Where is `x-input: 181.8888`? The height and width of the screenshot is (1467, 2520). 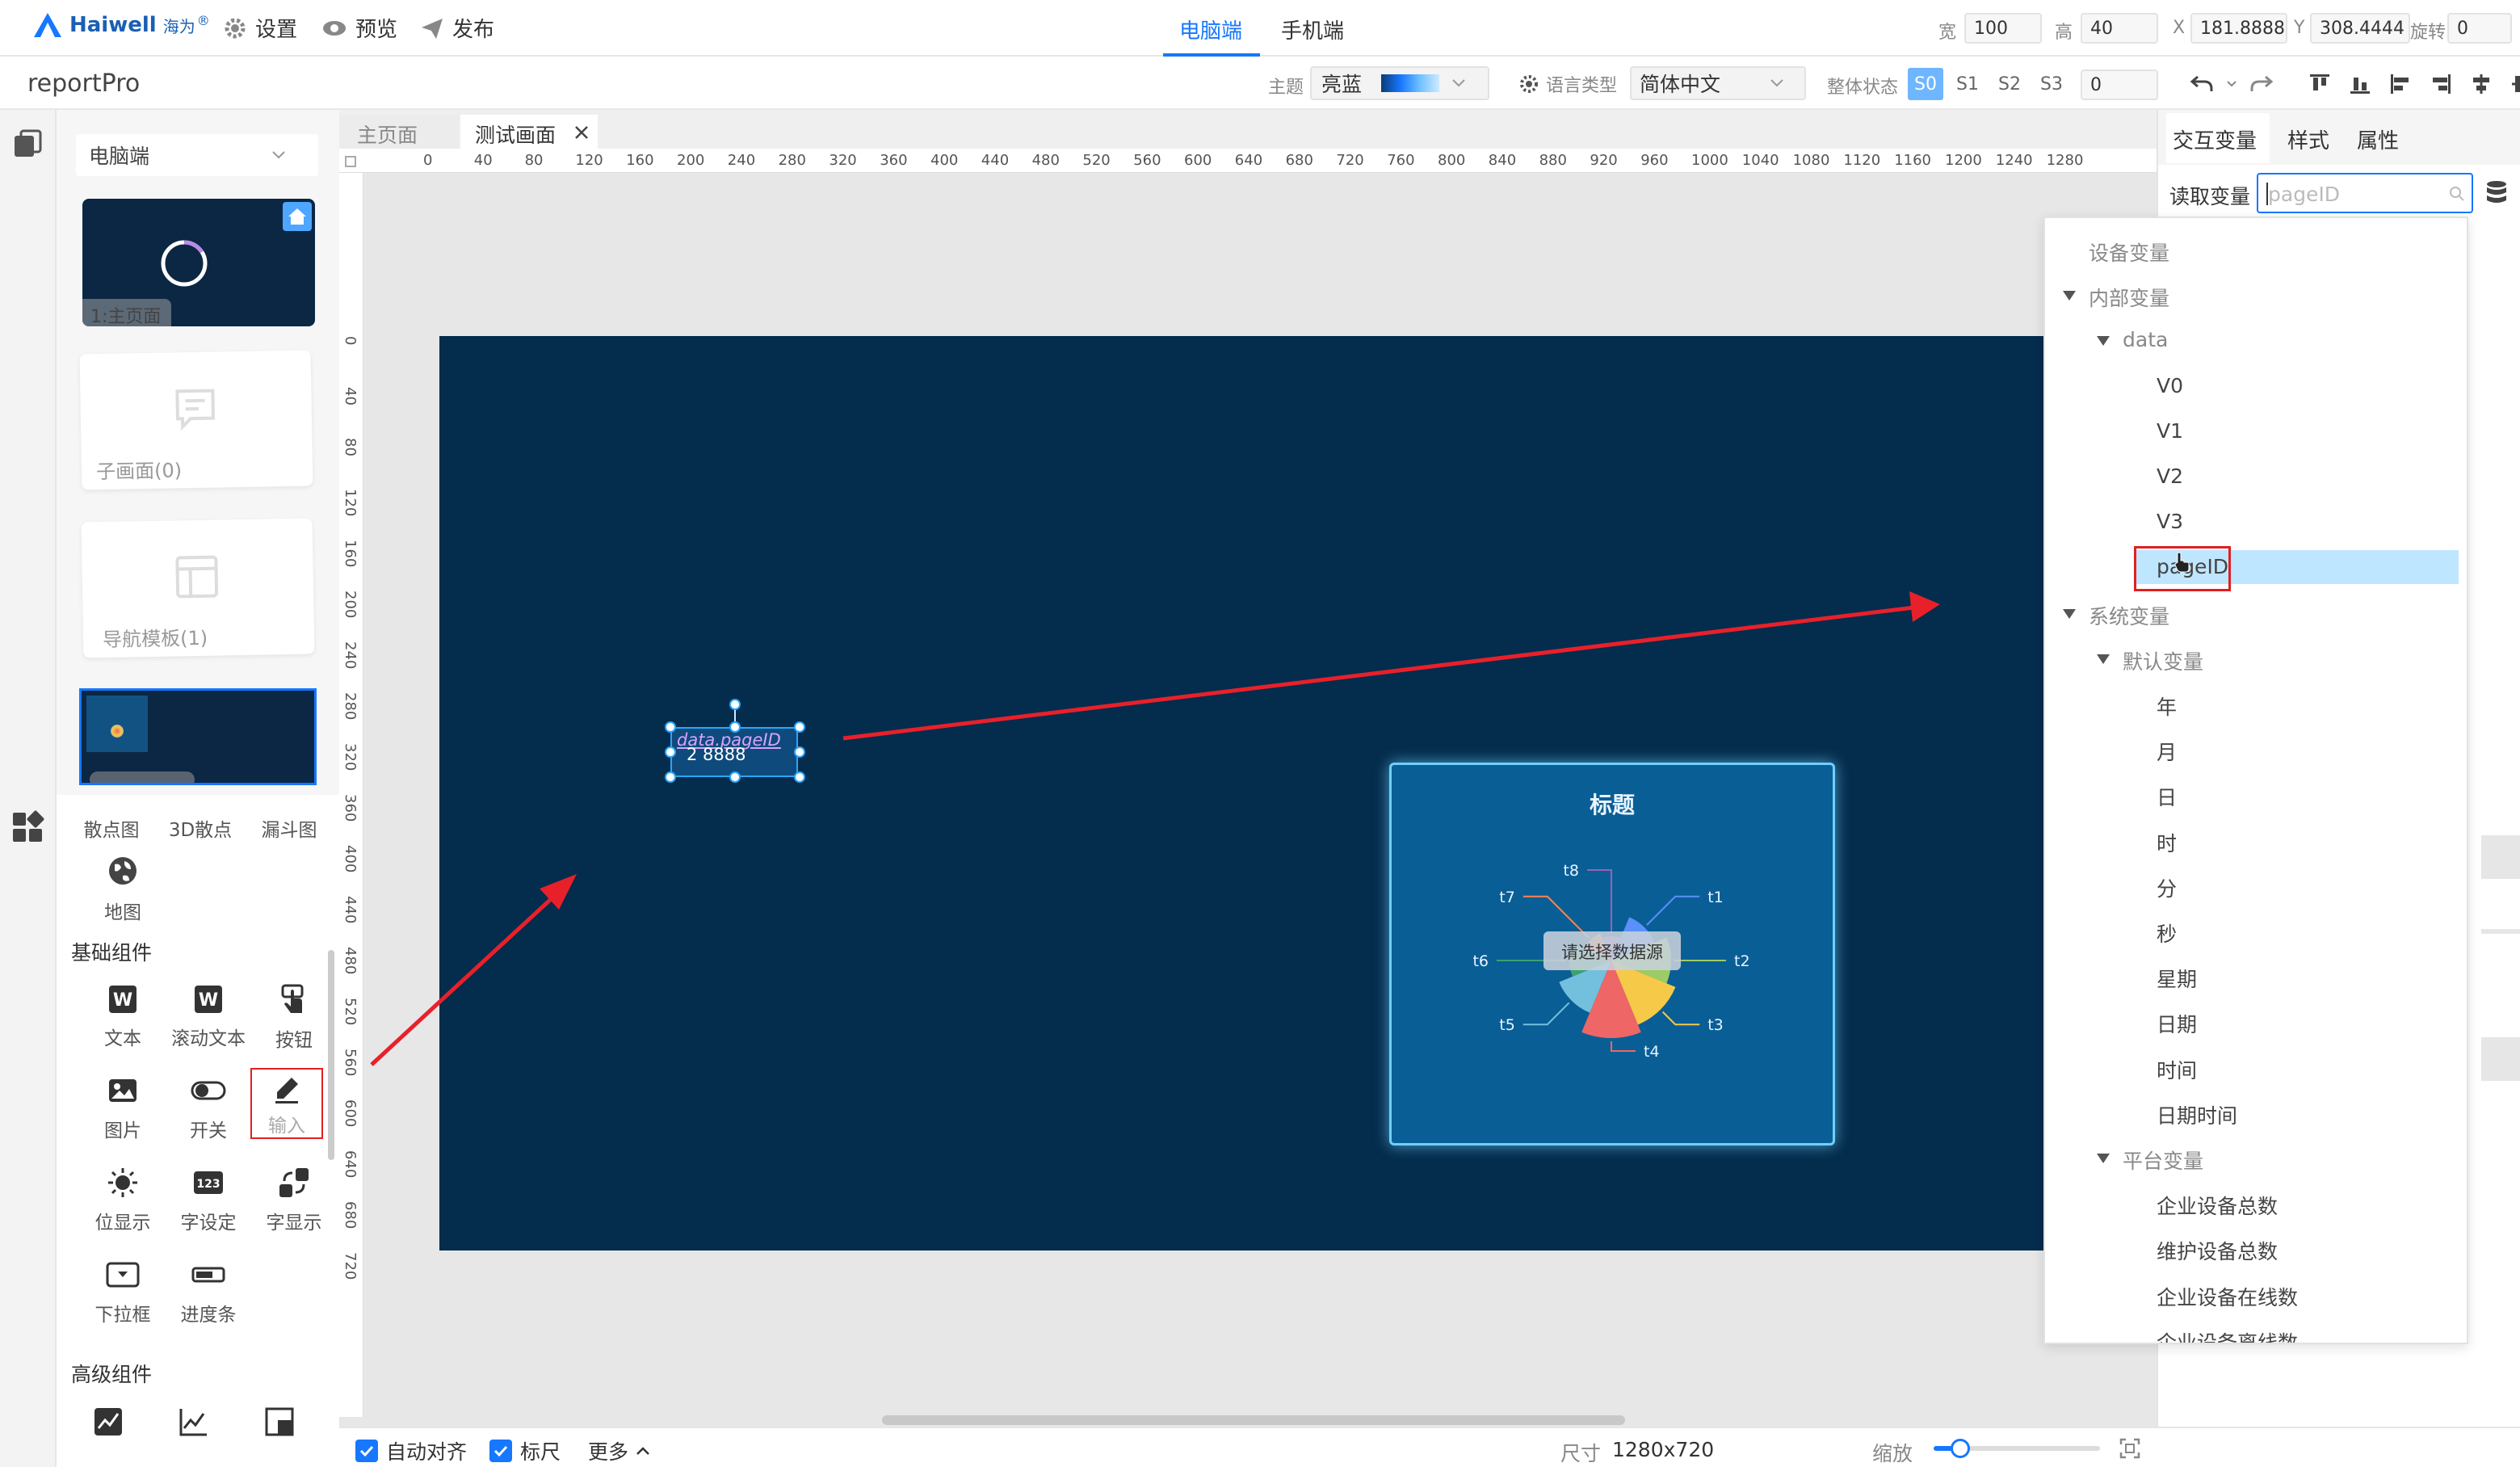 x-input: 181.8888 is located at coordinates (2238, 28).